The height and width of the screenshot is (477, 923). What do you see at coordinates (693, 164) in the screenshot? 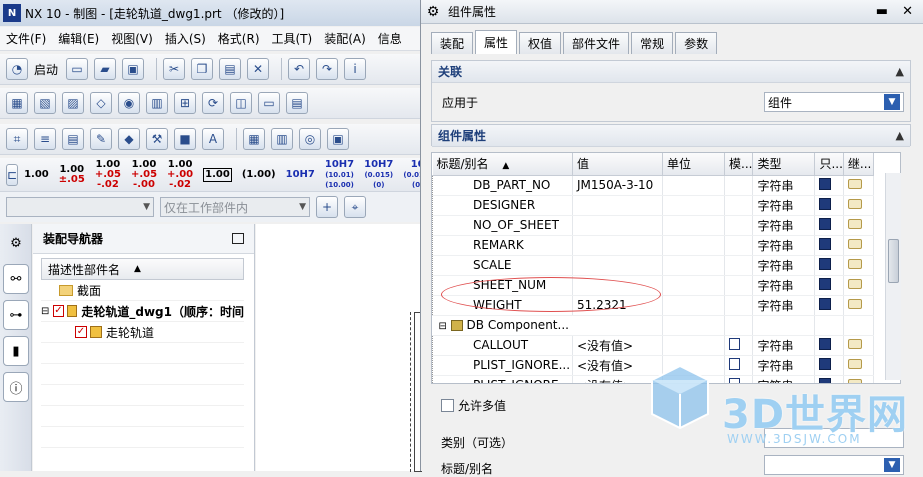
I see `col-header-unit: 单位` at bounding box center [693, 164].